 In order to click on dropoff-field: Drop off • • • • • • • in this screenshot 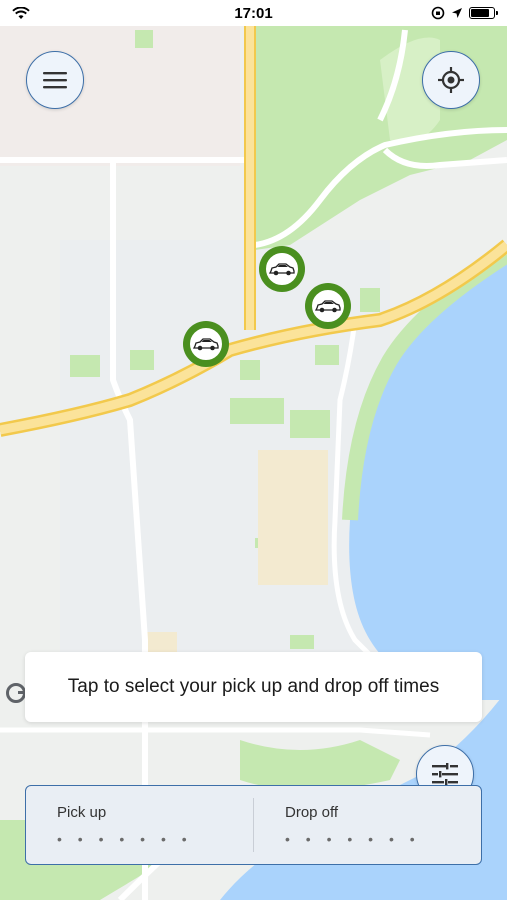, I will do `click(367, 825)`.